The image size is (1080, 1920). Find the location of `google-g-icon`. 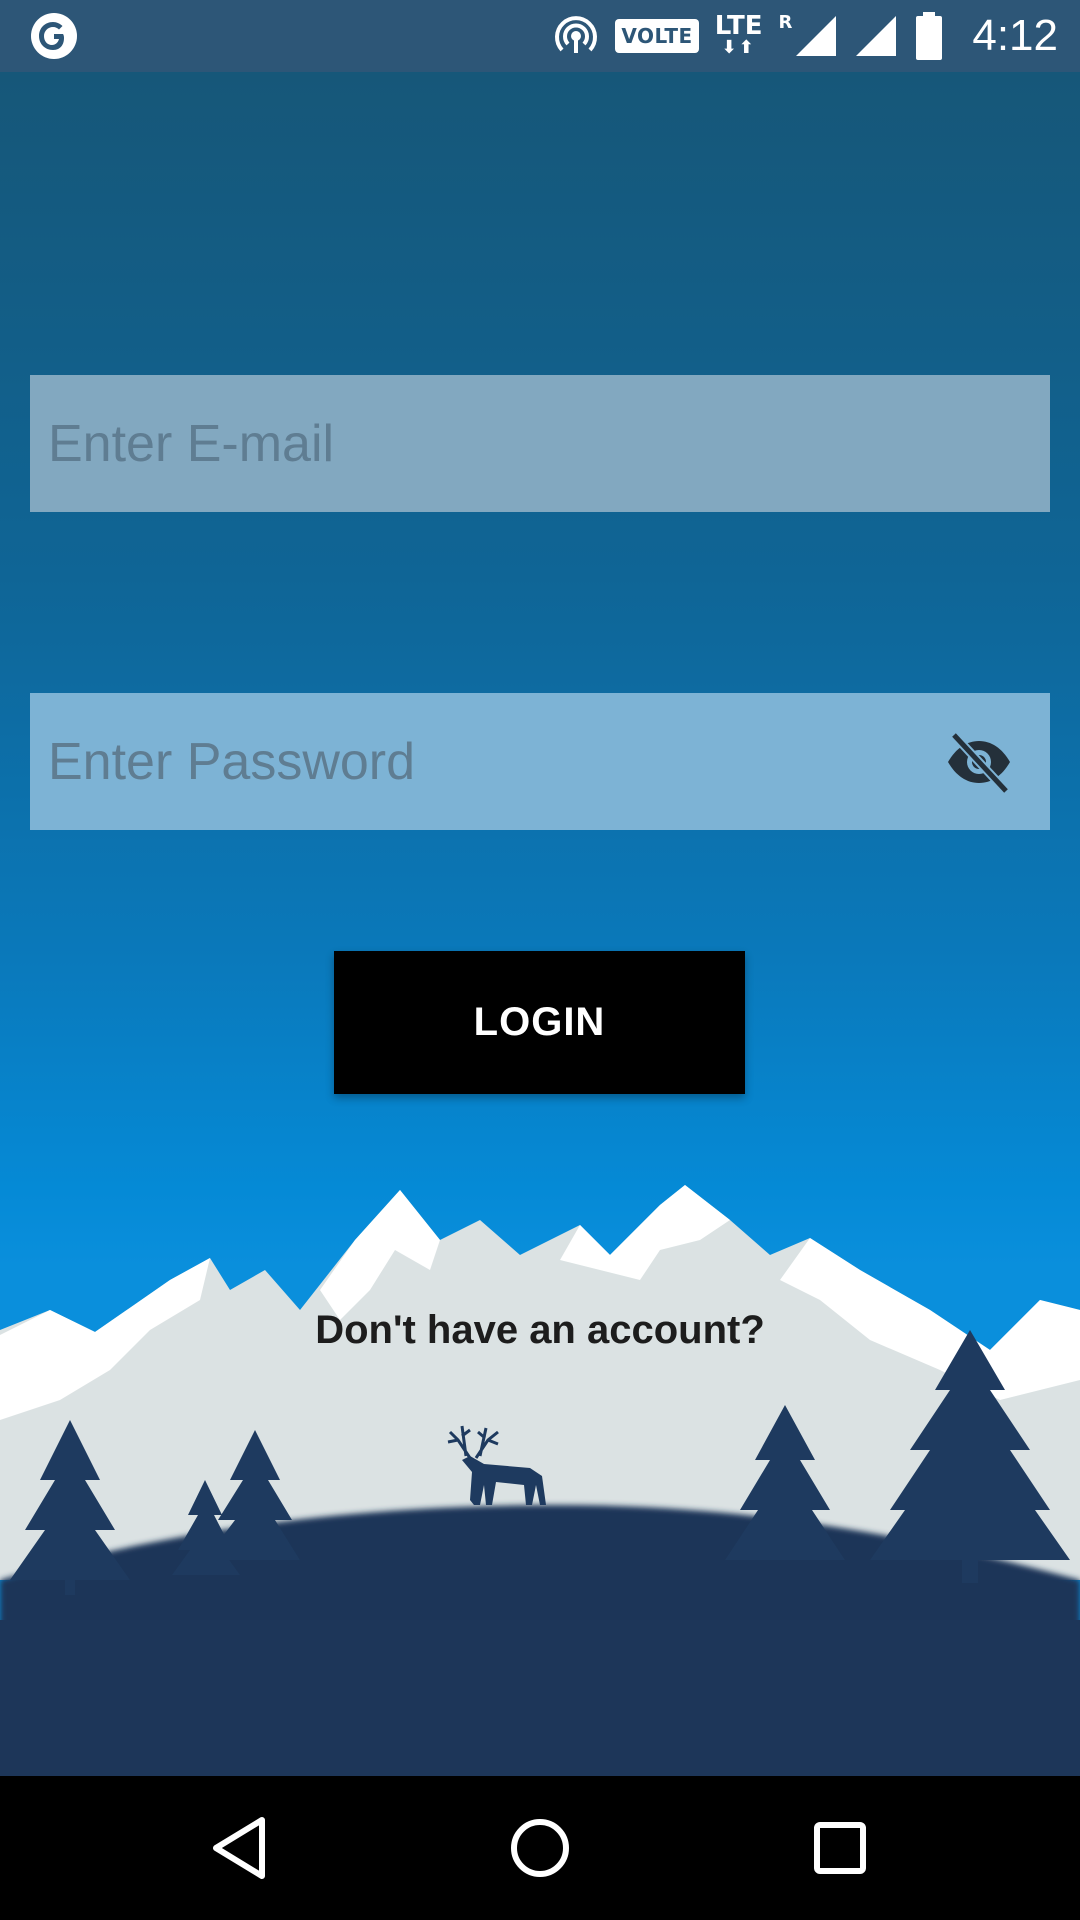

google-g-icon is located at coordinates (54, 36).